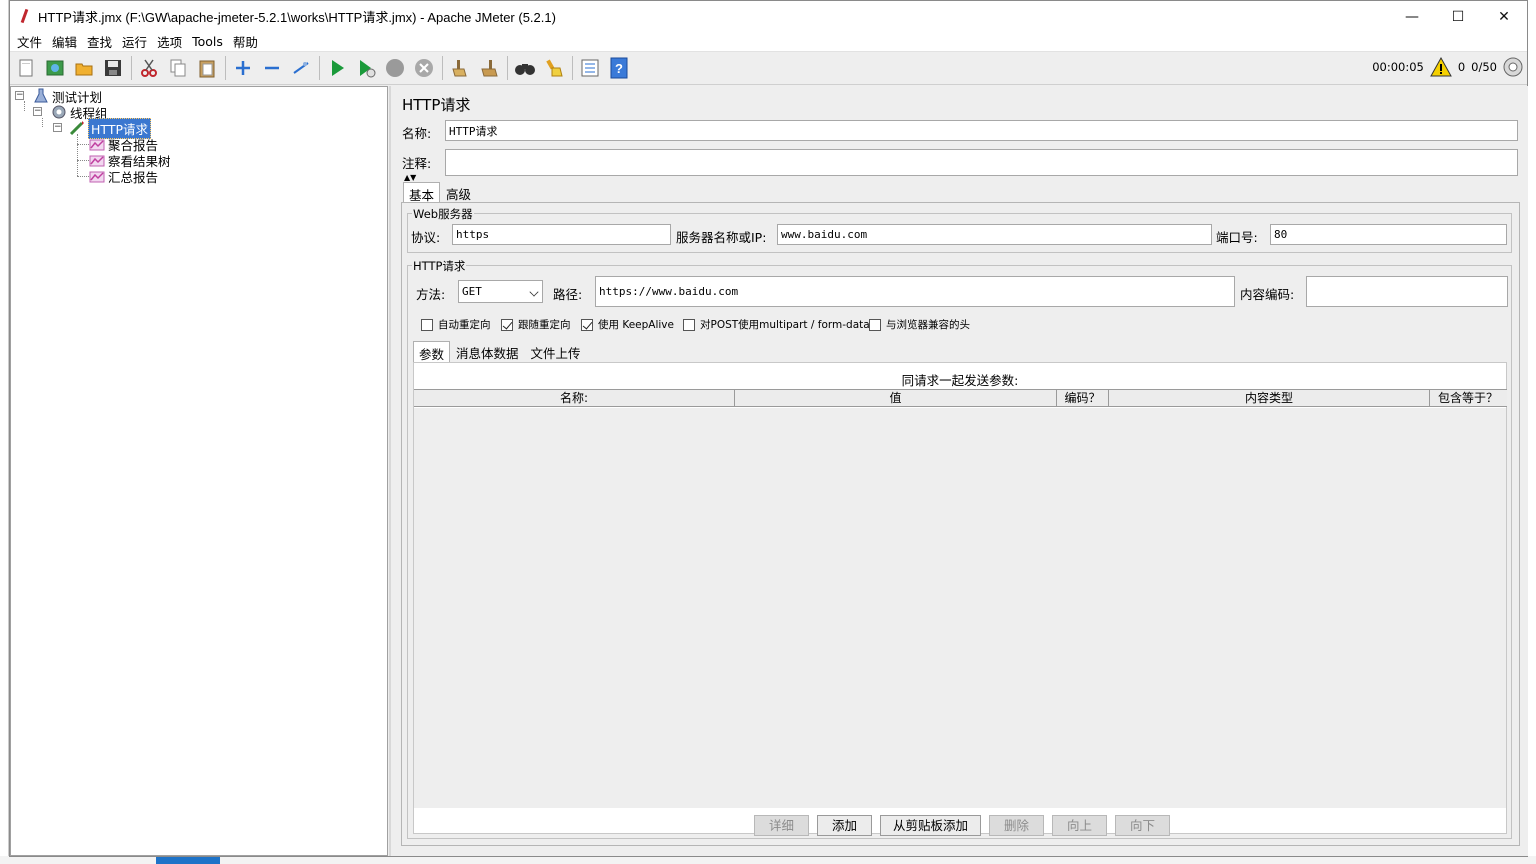 Image resolution: width=1536 pixels, height=864 pixels. I want to click on clear-button, so click(460, 68).